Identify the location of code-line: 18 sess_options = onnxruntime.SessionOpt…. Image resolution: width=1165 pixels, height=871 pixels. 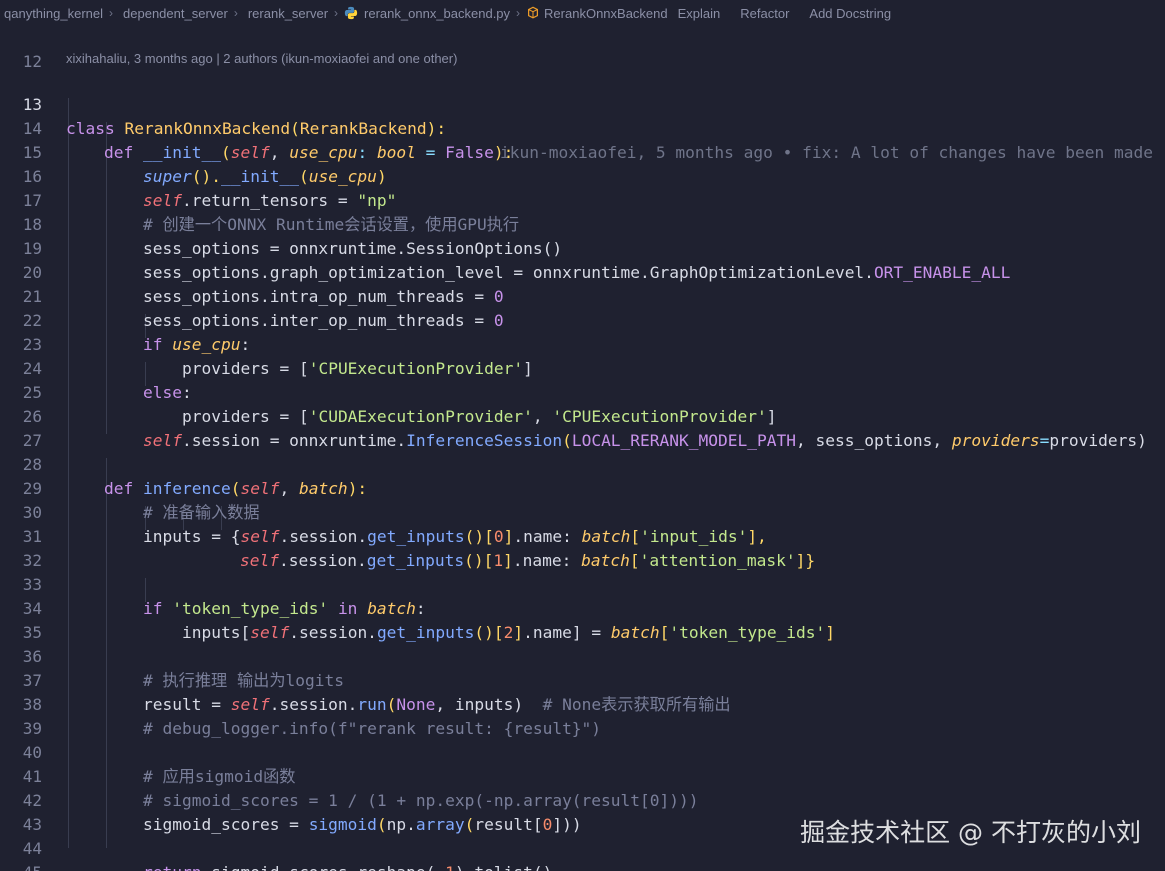
(582, 223).